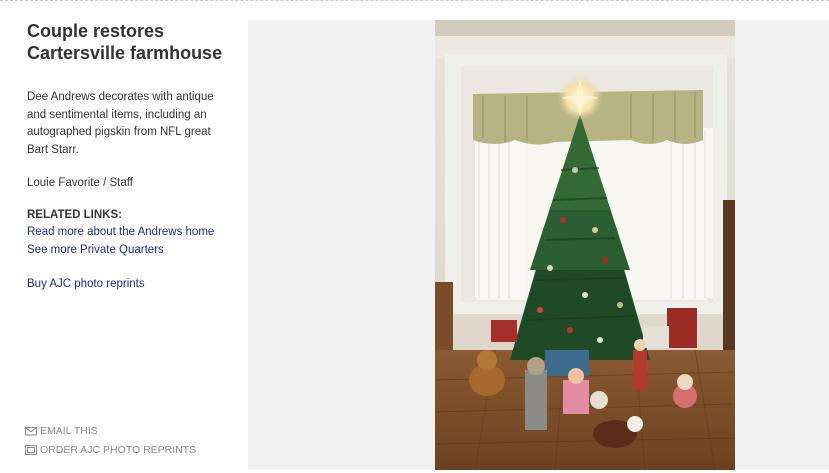  Describe the element at coordinates (129, 251) in the screenshot. I see `related-link-private-quarters: See more Private Quarters` at that location.